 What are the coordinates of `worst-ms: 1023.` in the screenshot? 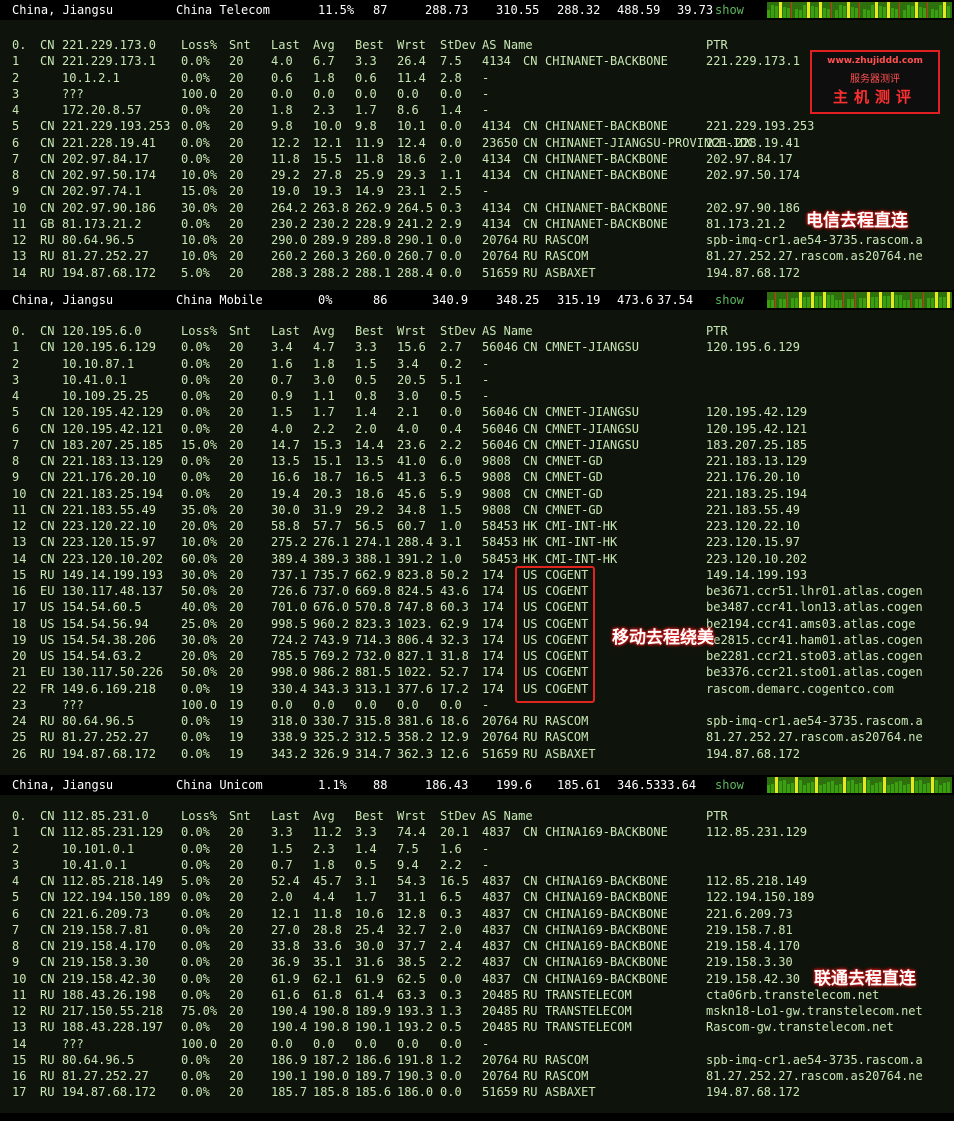 It's located at (415, 623).